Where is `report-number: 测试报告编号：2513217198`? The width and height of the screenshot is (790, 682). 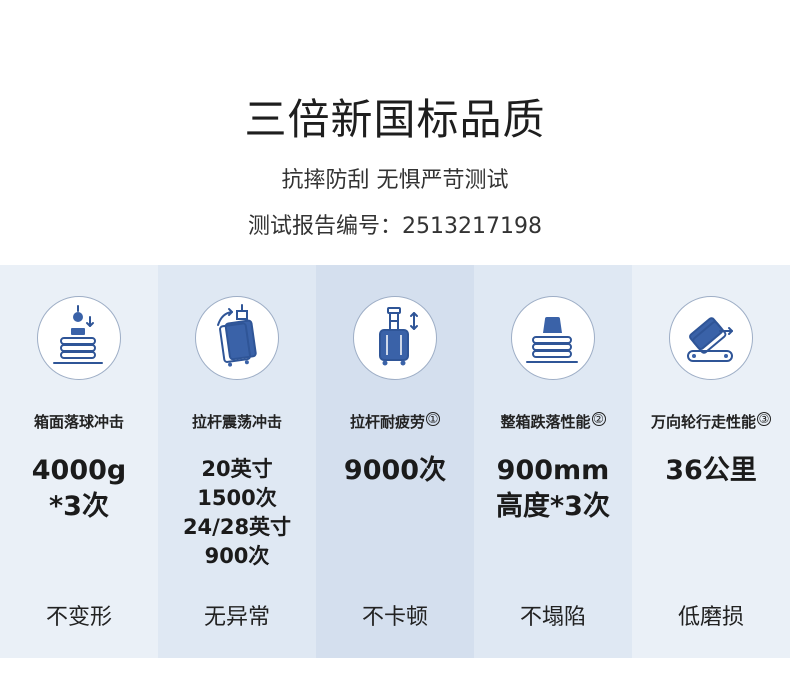
report-number: 测试报告编号：2513217198 is located at coordinates (395, 226).